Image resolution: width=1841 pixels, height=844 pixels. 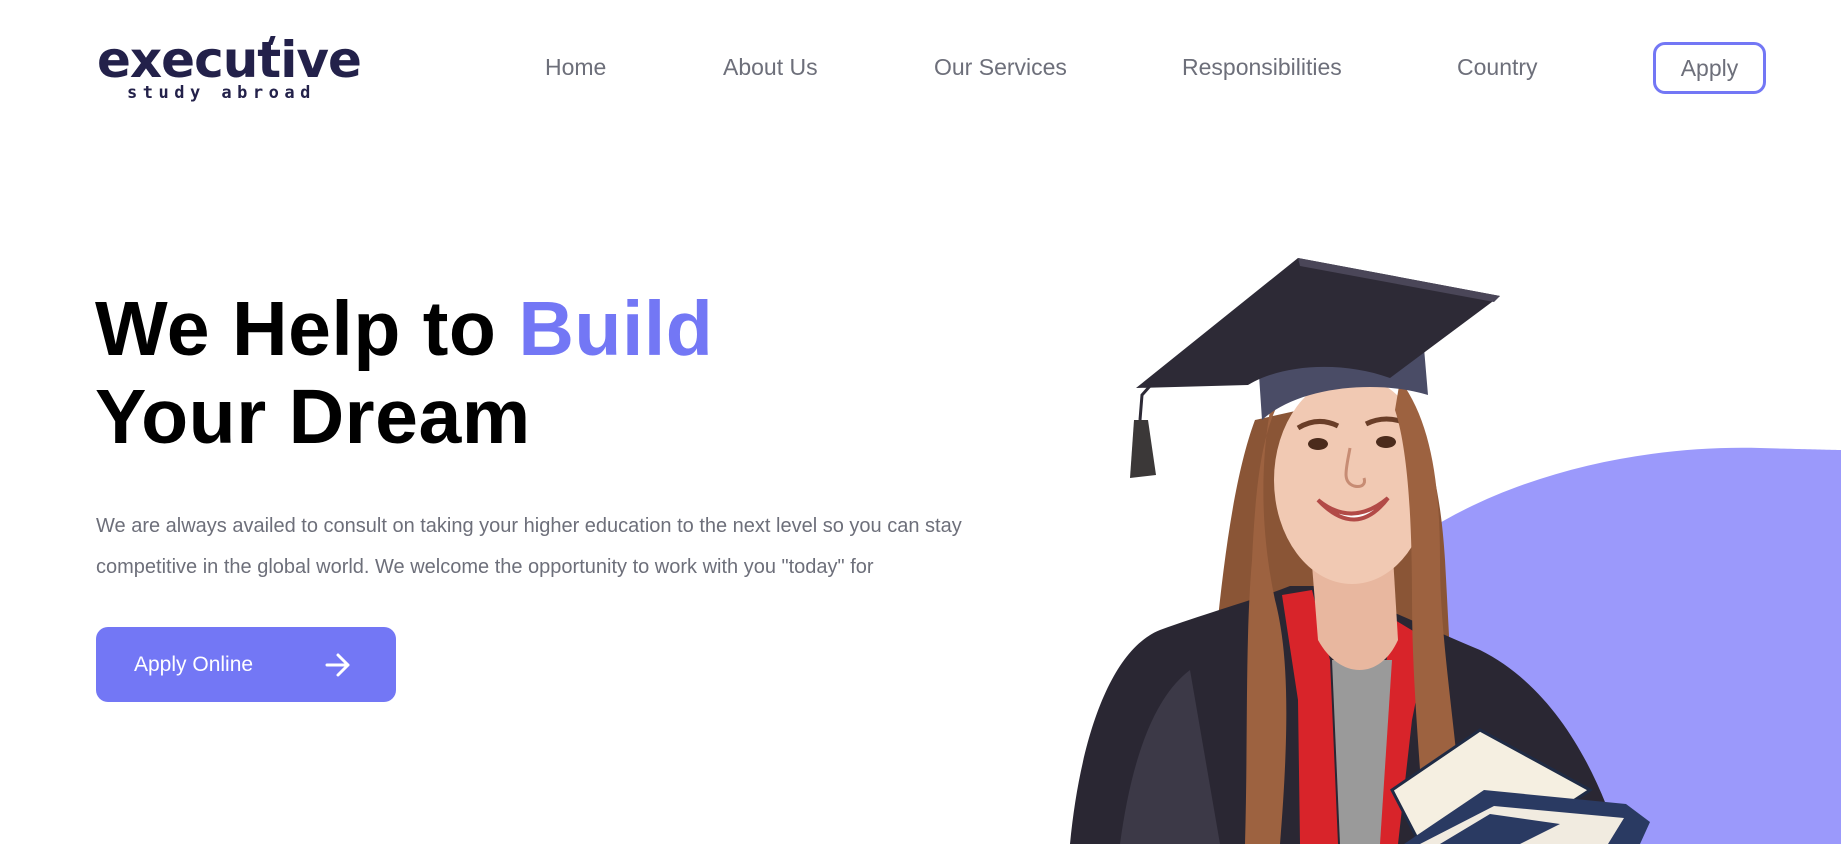 What do you see at coordinates (221, 93) in the screenshot?
I see `brand-tagline: study abroad` at bounding box center [221, 93].